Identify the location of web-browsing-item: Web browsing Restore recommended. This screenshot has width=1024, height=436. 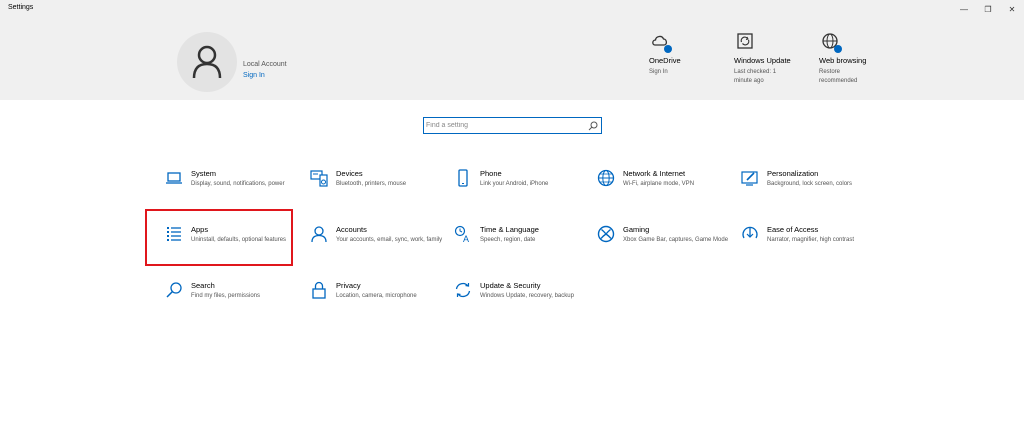
(856, 59).